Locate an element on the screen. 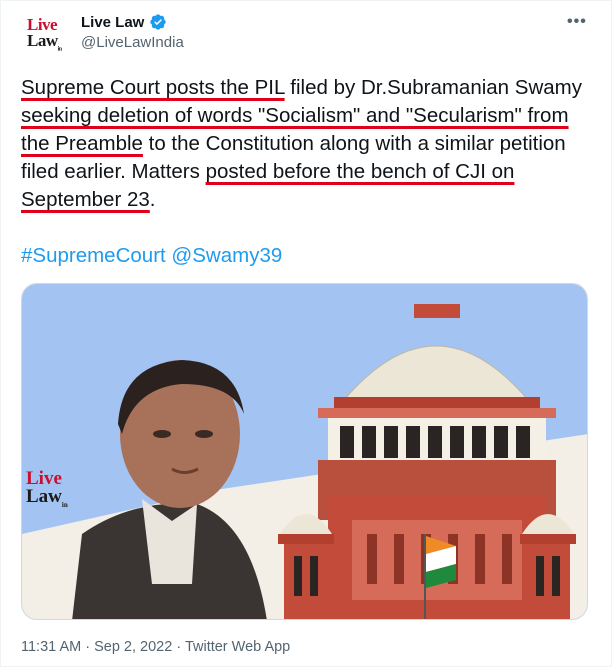  verified-badge-icon is located at coordinates (158, 22).